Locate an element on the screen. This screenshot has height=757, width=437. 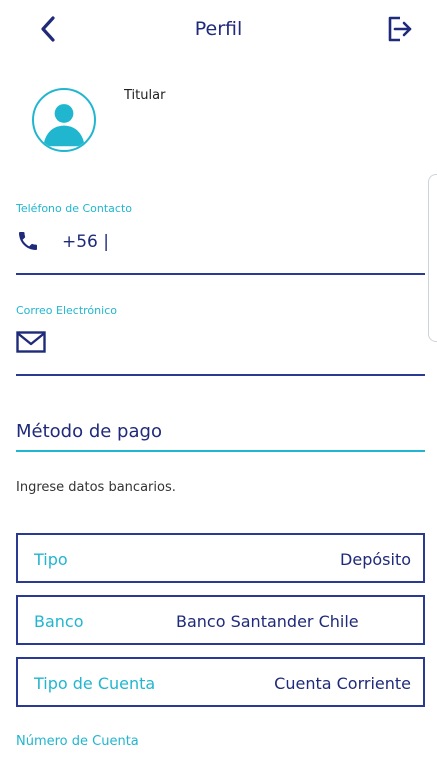
page-title: Perfil is located at coordinates (218, 29).